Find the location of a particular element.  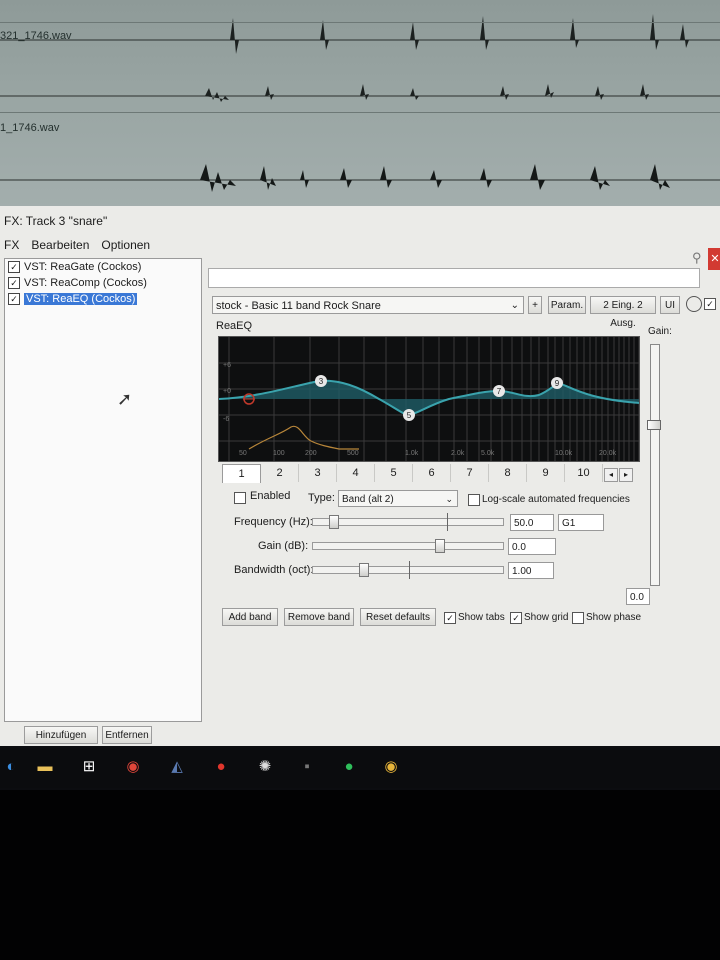

db-labels: +6 +0 -6 is located at coordinates (227, 392).